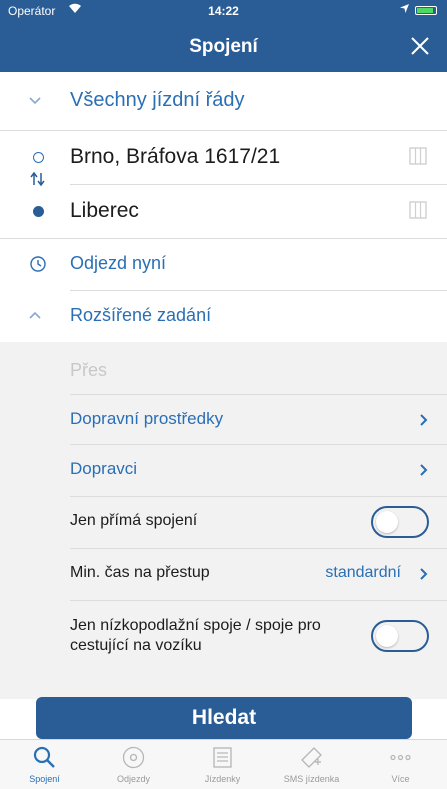  Describe the element at coordinates (38, 157) in the screenshot. I see `origin-circle-icon` at that location.